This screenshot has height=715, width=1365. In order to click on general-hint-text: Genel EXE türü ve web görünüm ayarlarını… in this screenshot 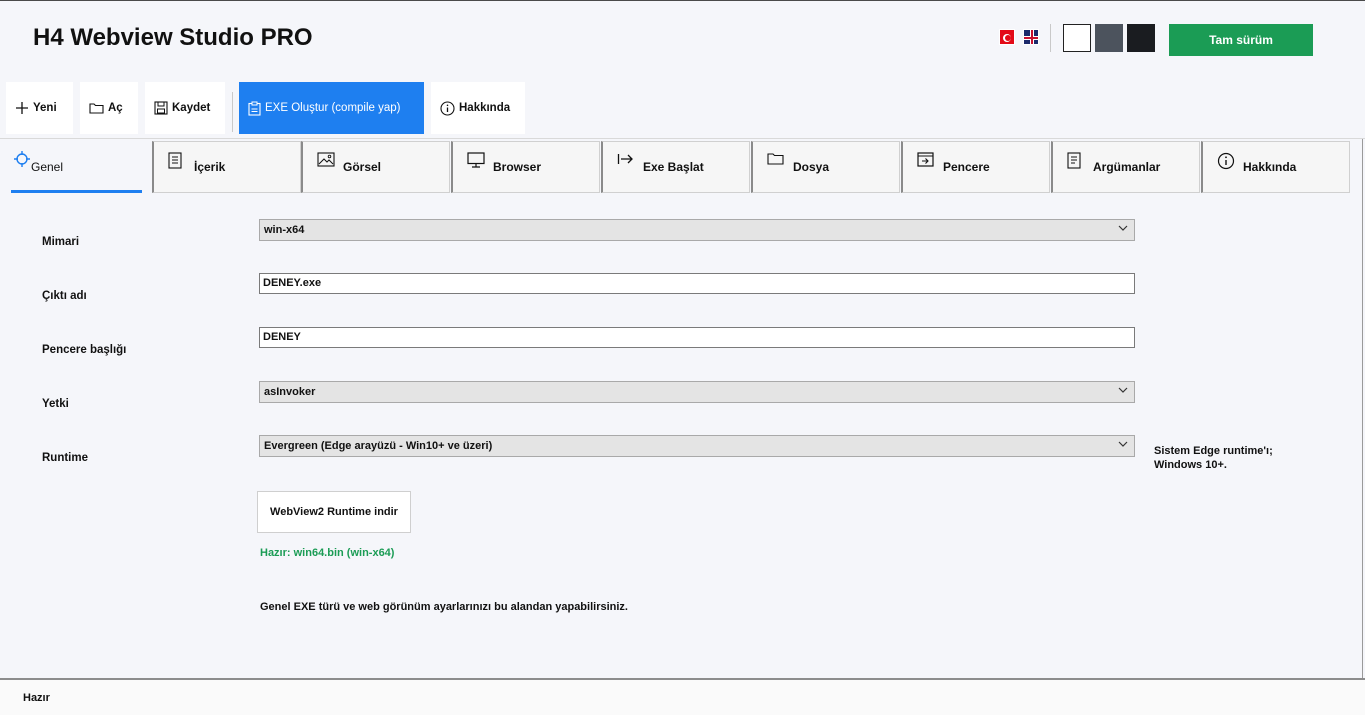, I will do `click(444, 607)`.